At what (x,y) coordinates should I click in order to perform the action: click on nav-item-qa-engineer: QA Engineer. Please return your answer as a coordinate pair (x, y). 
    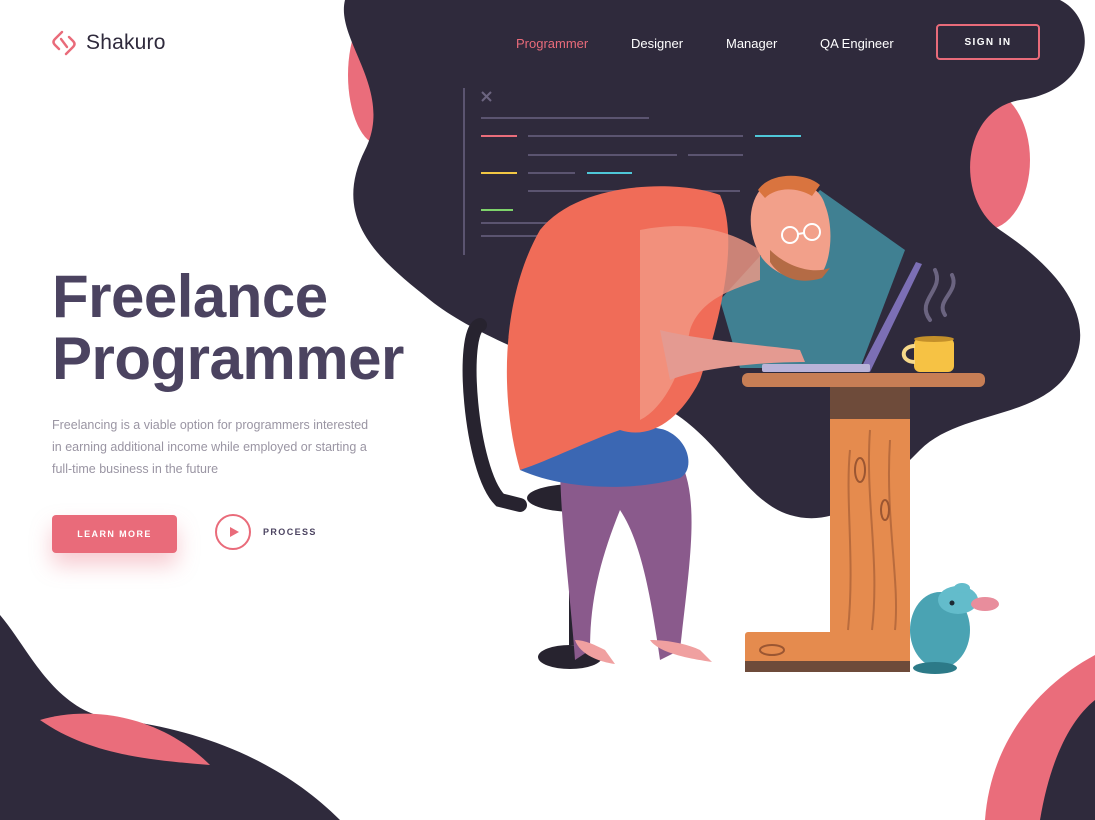
    Looking at the image, I should click on (857, 43).